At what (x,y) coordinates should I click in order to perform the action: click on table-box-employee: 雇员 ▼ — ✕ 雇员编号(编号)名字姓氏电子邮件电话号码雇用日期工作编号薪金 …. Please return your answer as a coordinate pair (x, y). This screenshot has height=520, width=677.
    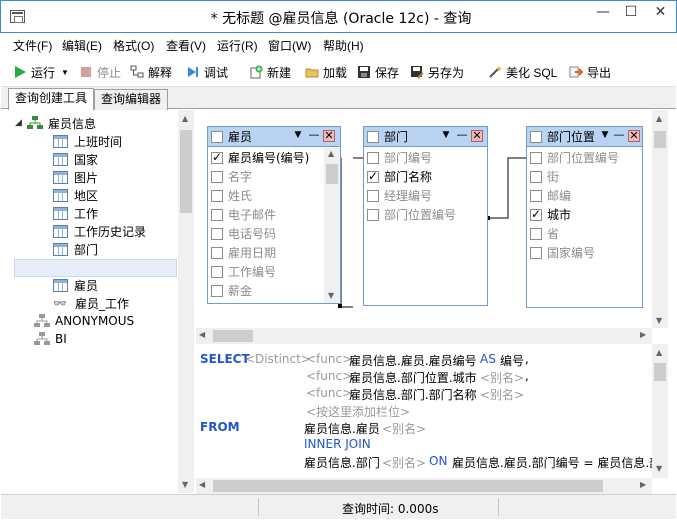
    Looking at the image, I should click on (274, 215).